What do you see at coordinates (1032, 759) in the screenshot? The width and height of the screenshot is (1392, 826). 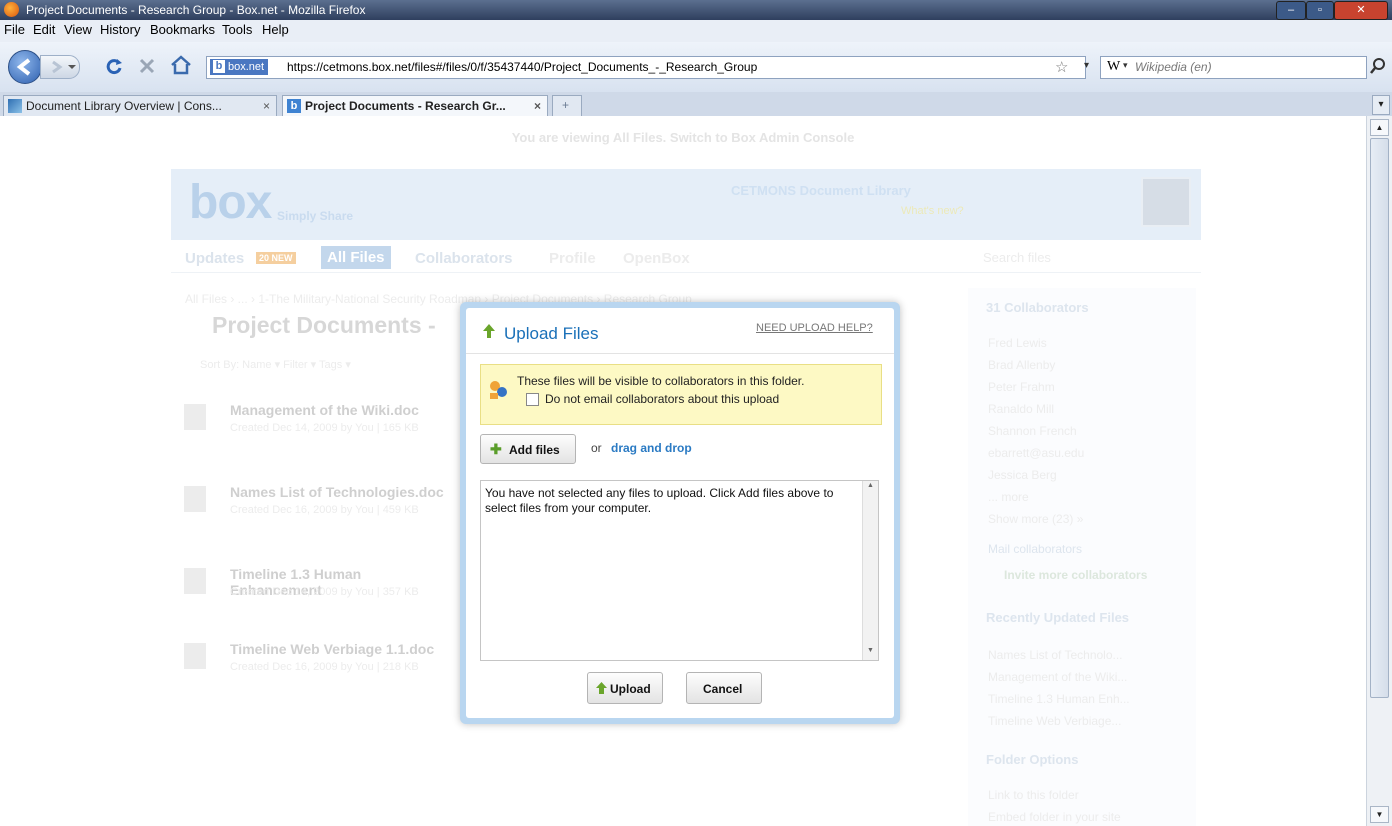 I see `folder-options-title: Folder Options` at bounding box center [1032, 759].